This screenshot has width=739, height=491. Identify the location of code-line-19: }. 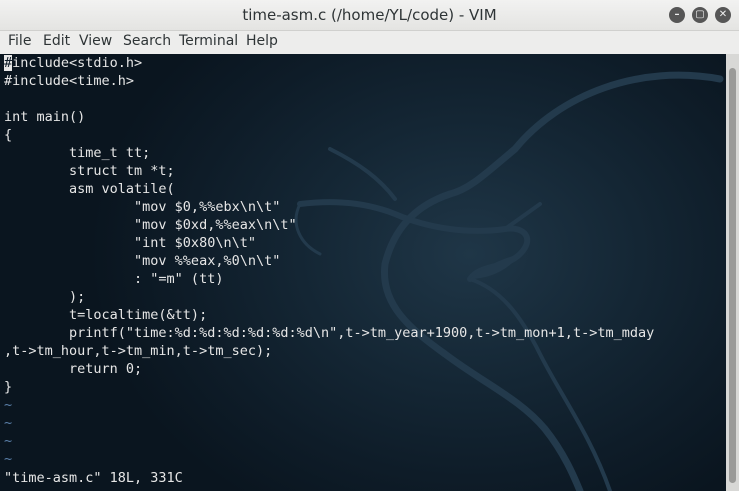
(8, 387).